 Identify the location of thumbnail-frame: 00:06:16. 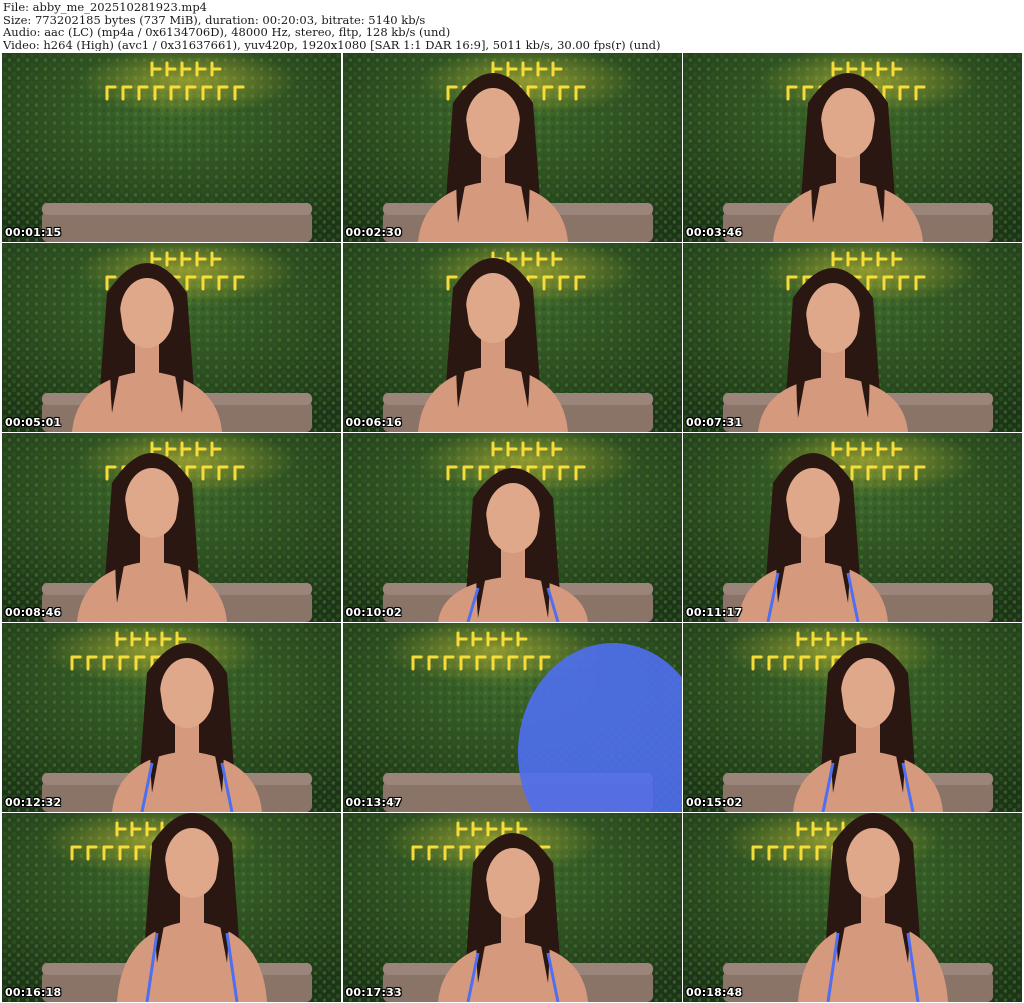
(512, 337).